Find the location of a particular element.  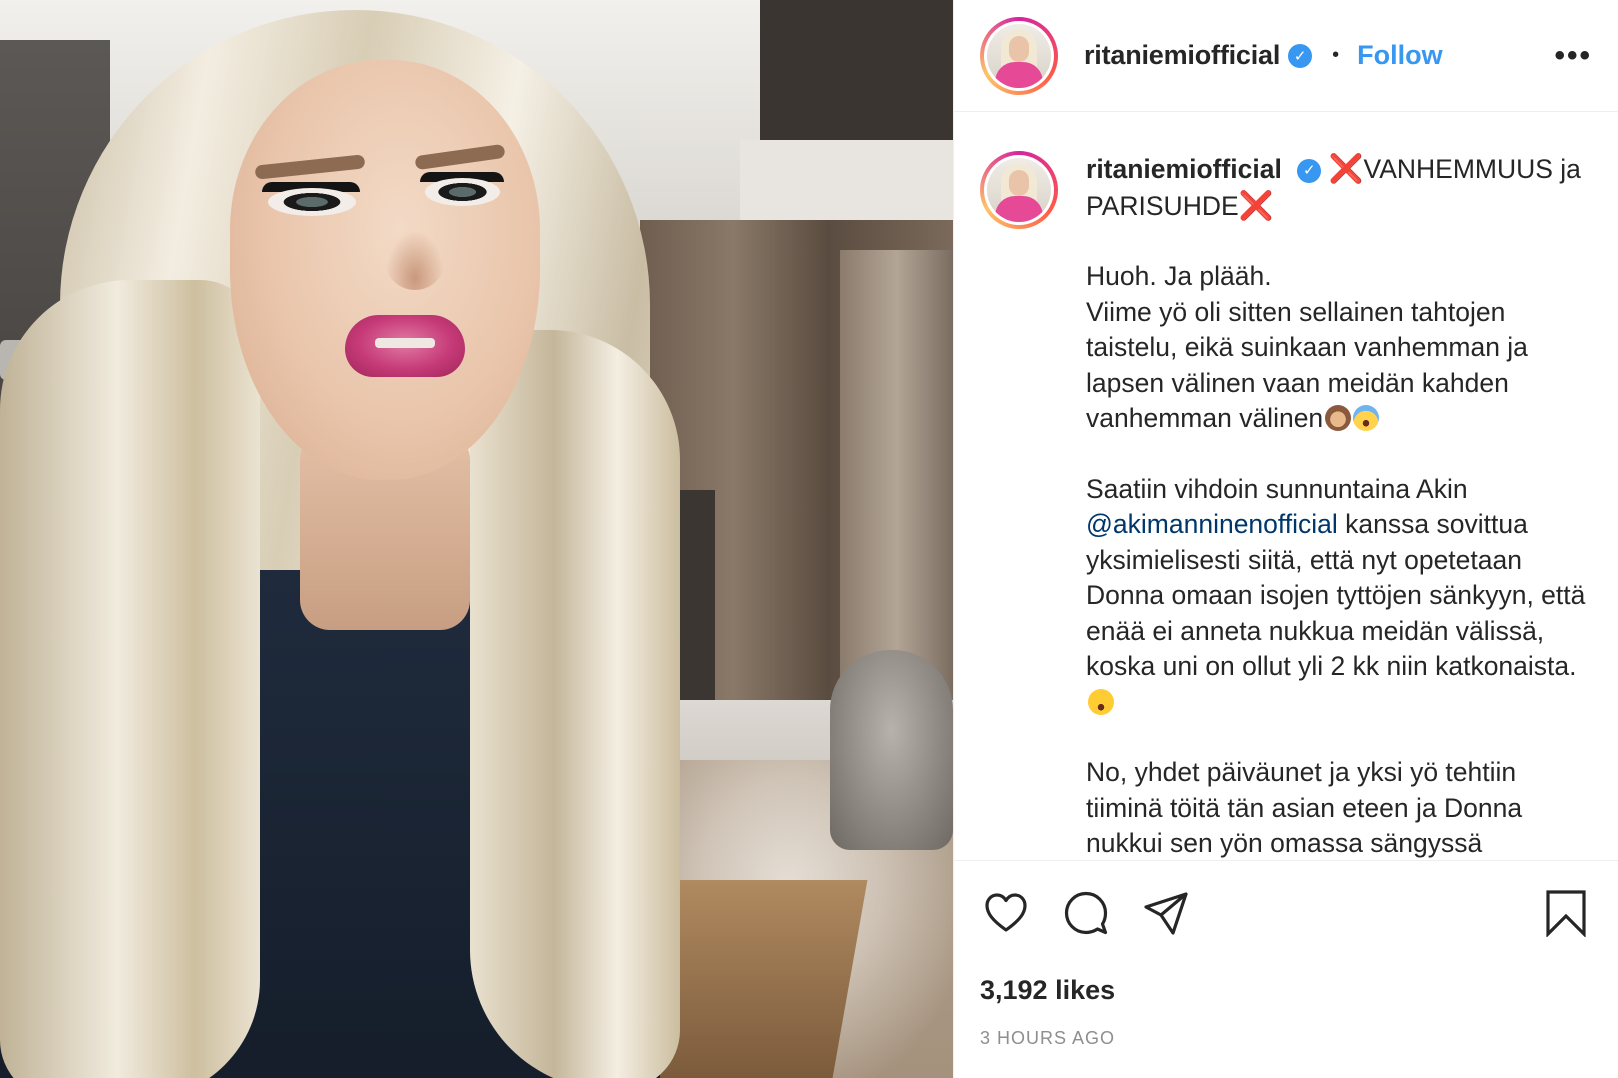

see-no-evil-monkey-icon is located at coordinates (1338, 418).